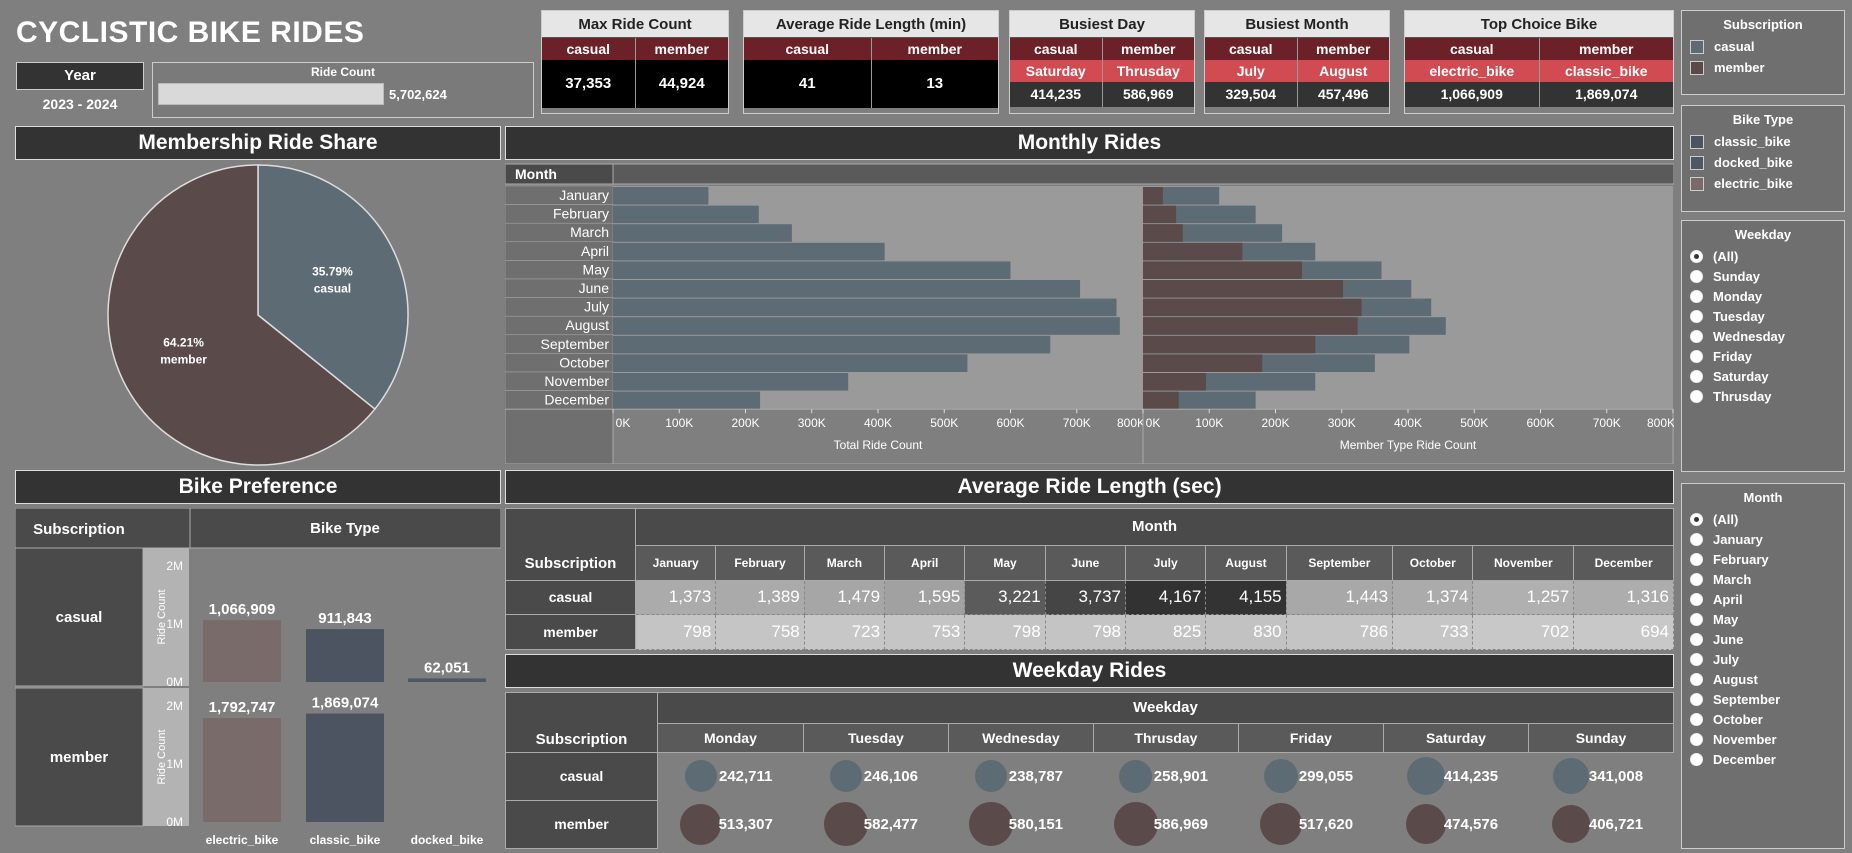  Describe the element at coordinates (675, 597) in the screenshot. I see `avg-cell: 1,373` at that location.